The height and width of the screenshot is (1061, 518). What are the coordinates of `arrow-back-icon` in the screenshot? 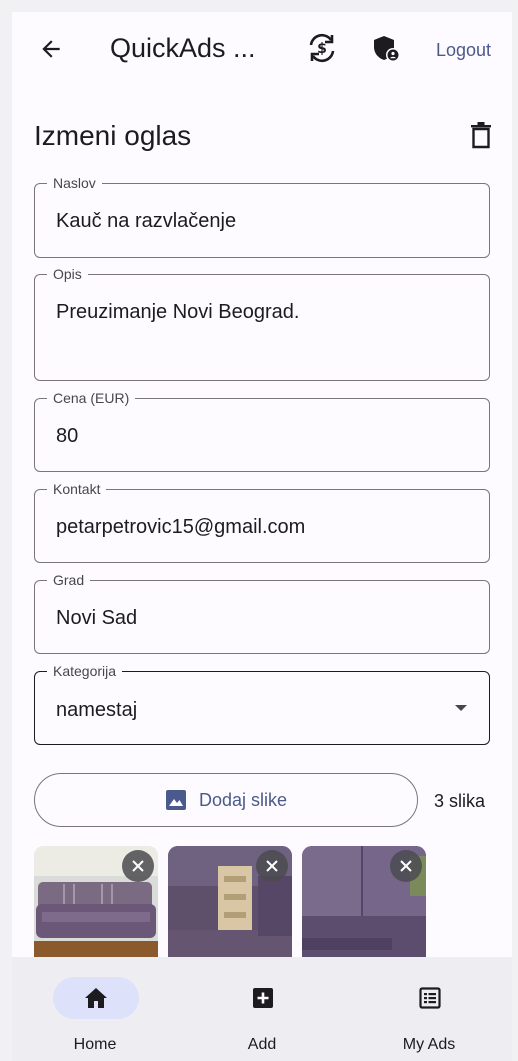 It's located at (51, 49).